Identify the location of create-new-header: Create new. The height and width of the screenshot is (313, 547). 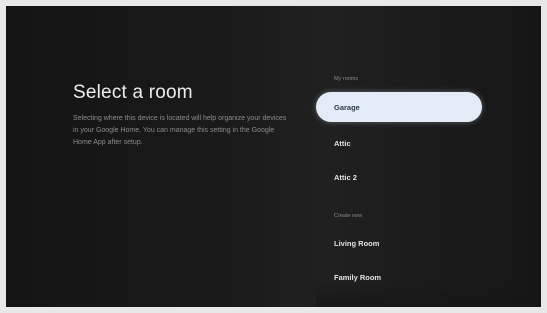
(348, 216).